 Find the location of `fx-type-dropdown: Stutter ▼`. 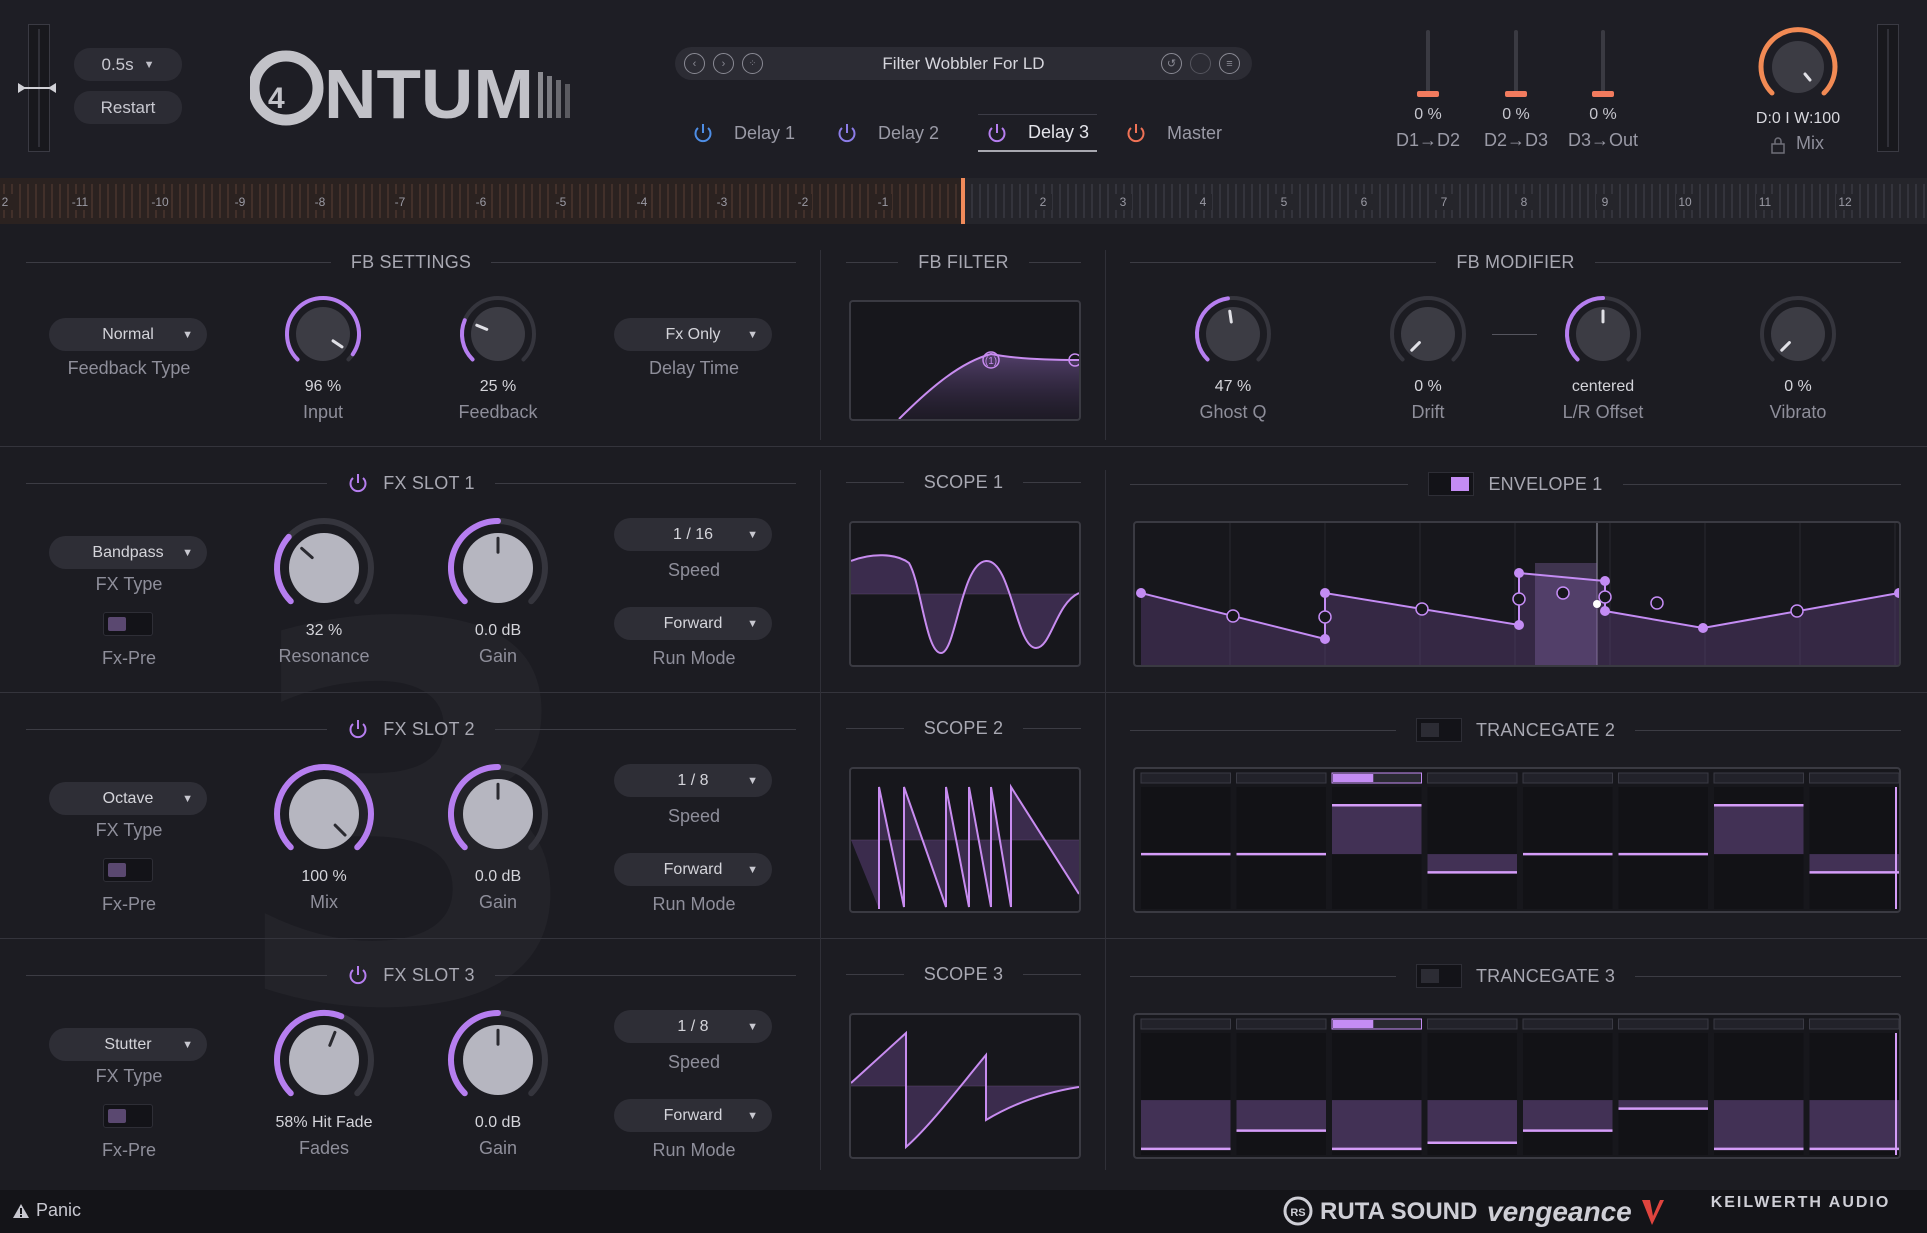

fx-type-dropdown: Stutter ▼ is located at coordinates (128, 1044).